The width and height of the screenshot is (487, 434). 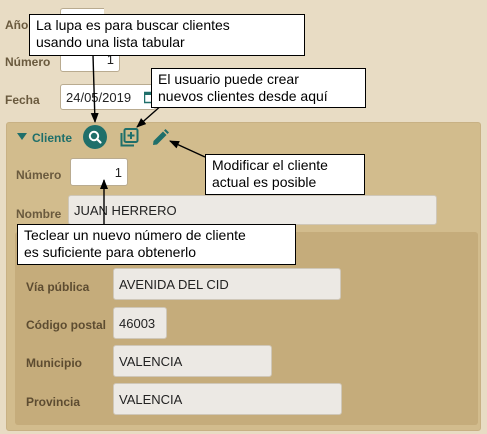 I want to click on edit-callout-arrow, so click(x=187, y=149).